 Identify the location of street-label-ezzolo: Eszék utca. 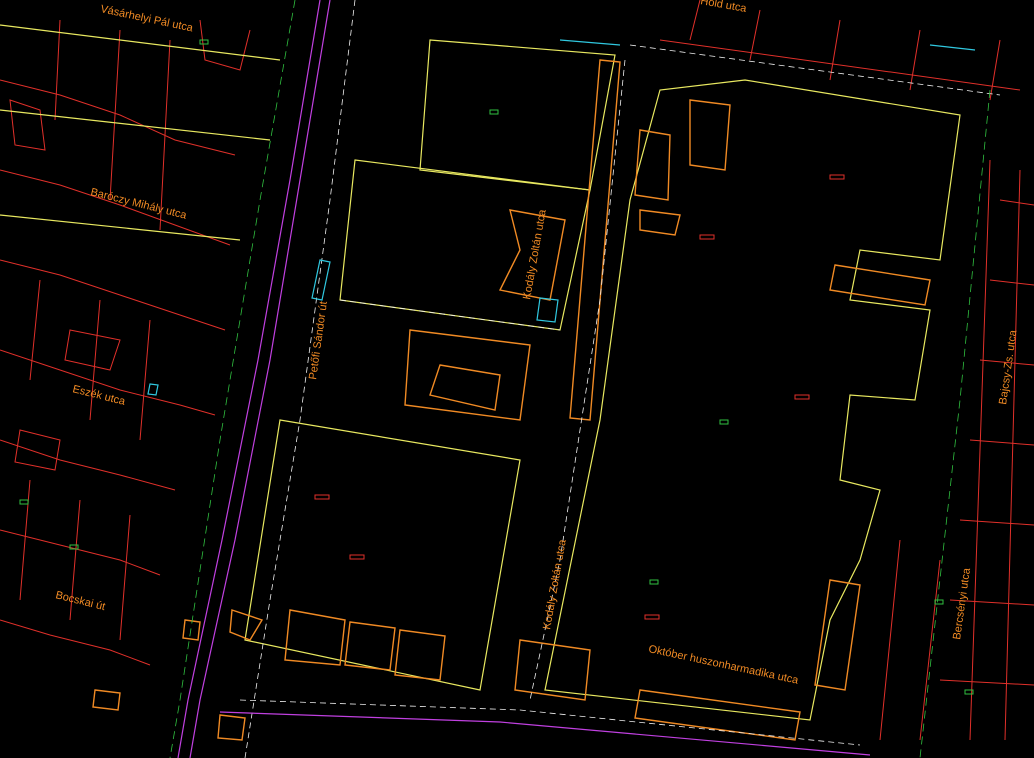
(99, 395).